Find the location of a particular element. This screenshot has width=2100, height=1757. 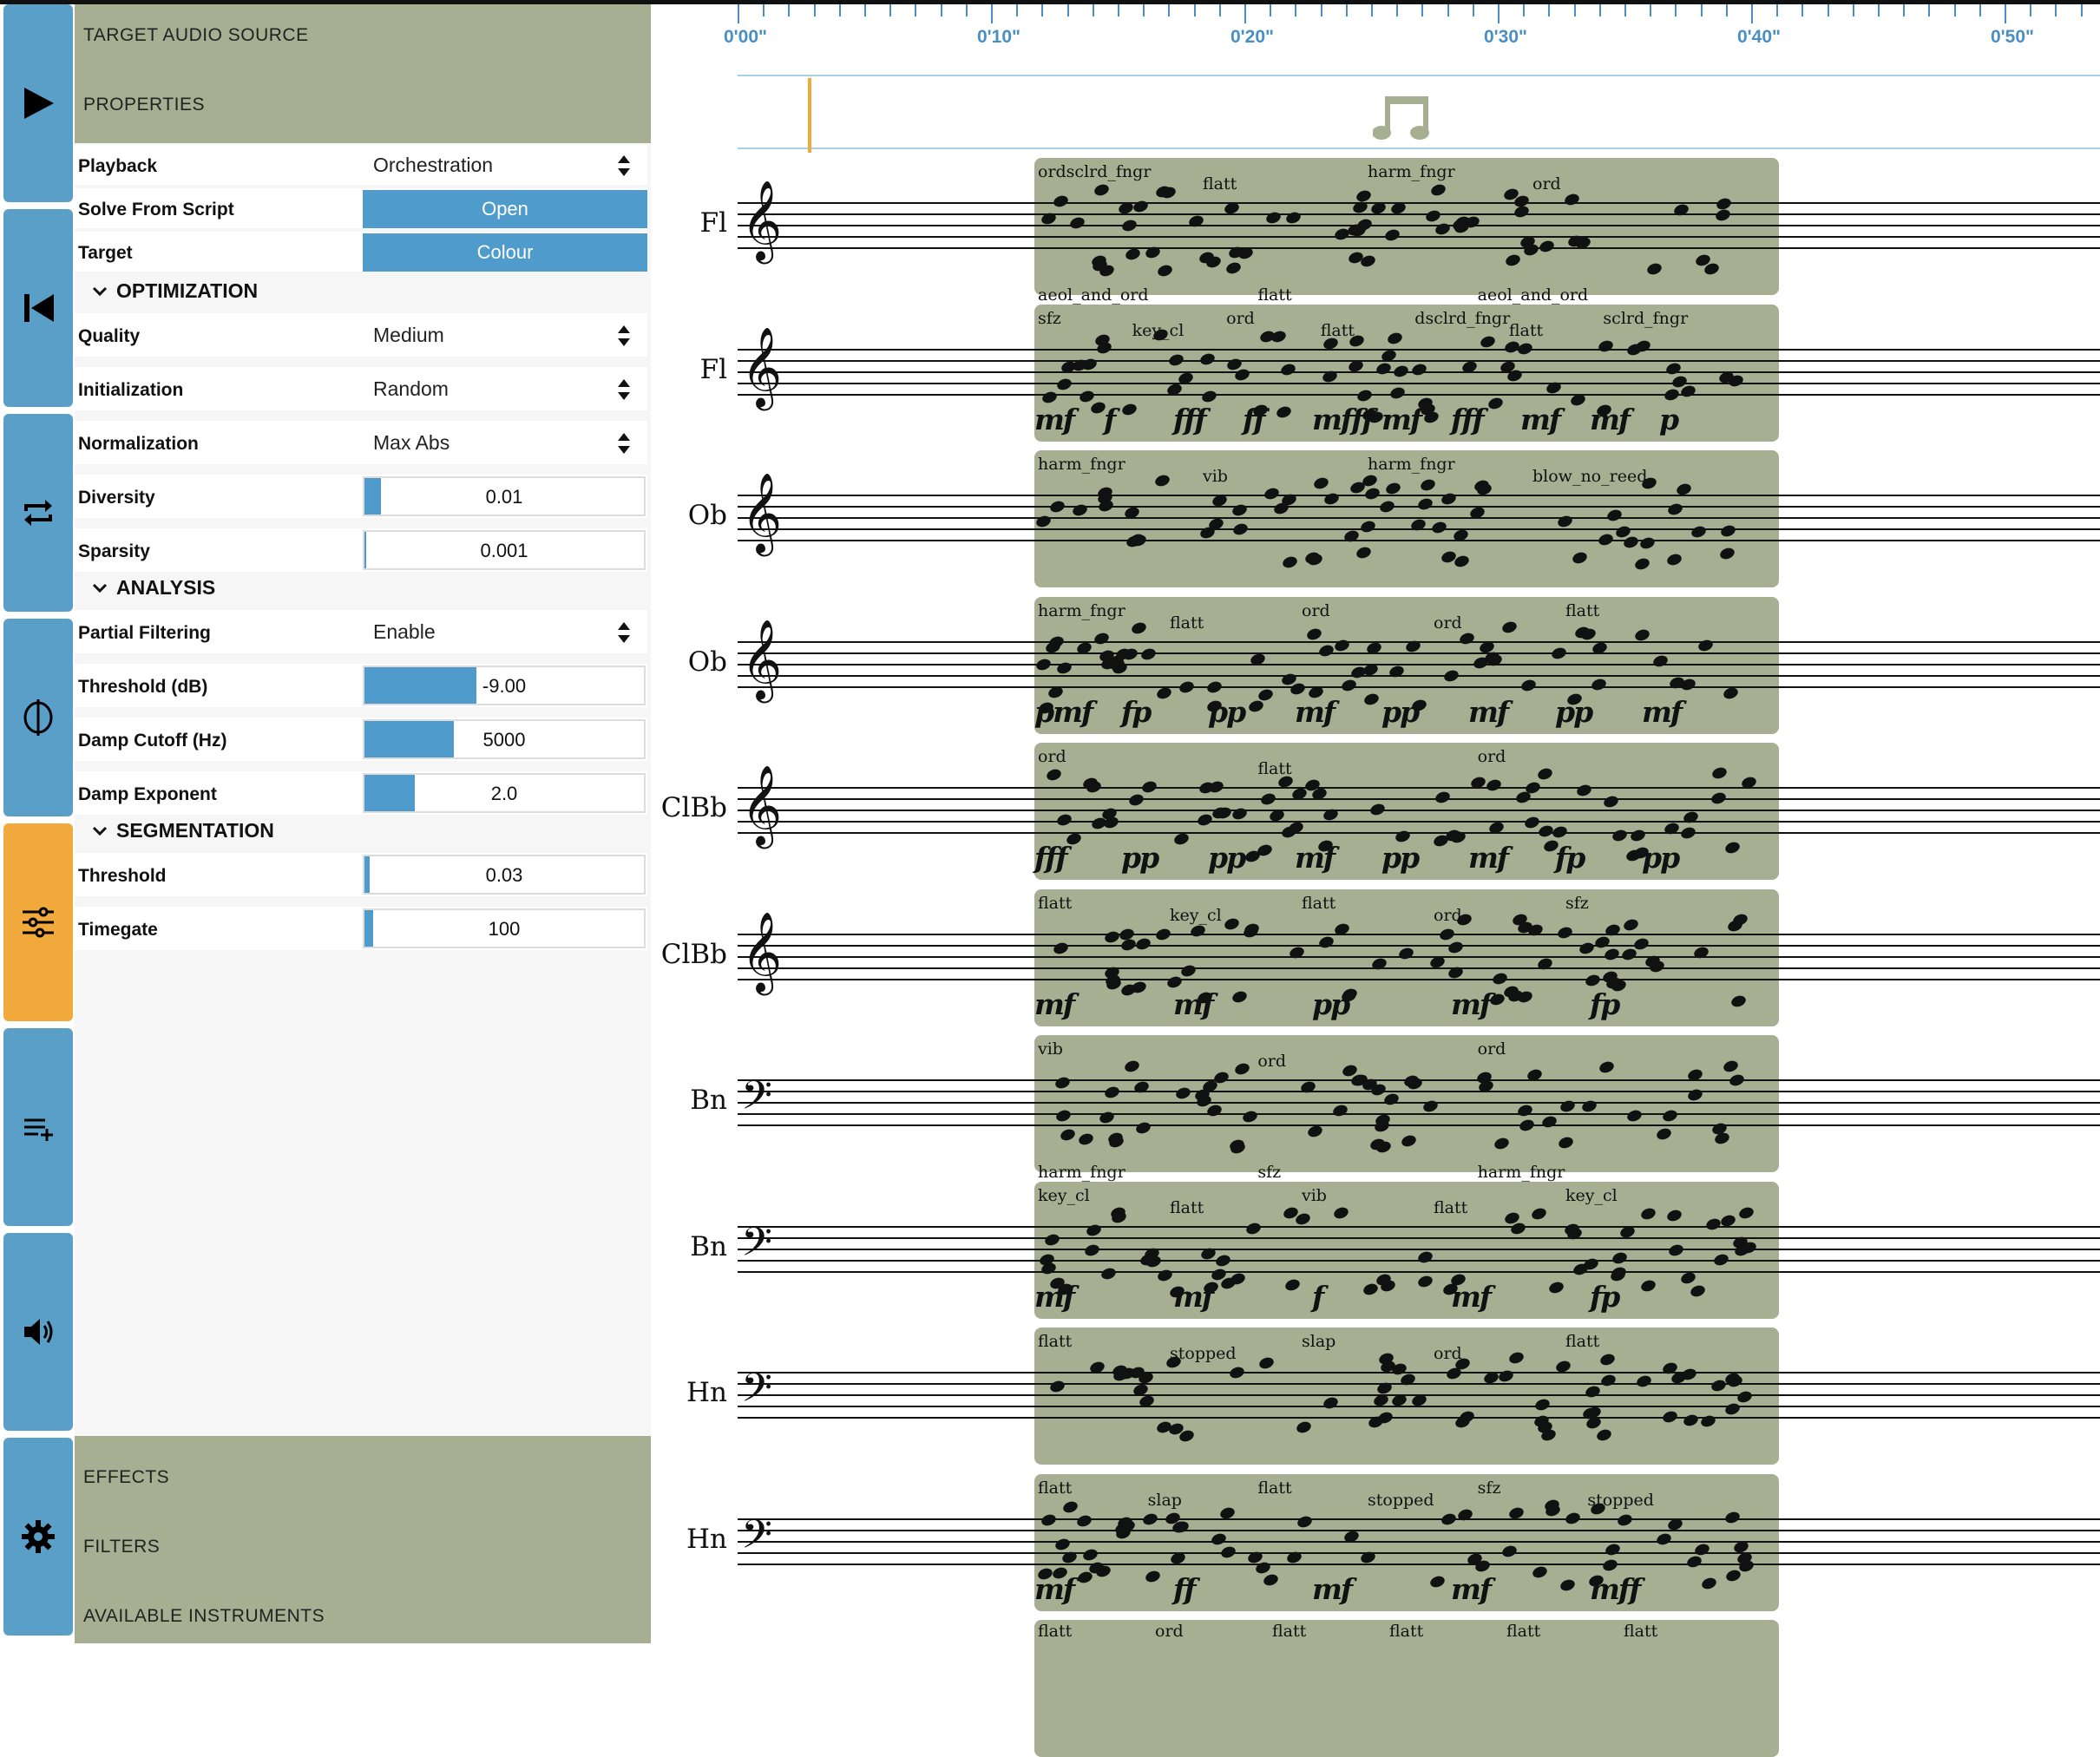

playback-select: Orchestration is located at coordinates (433, 165).